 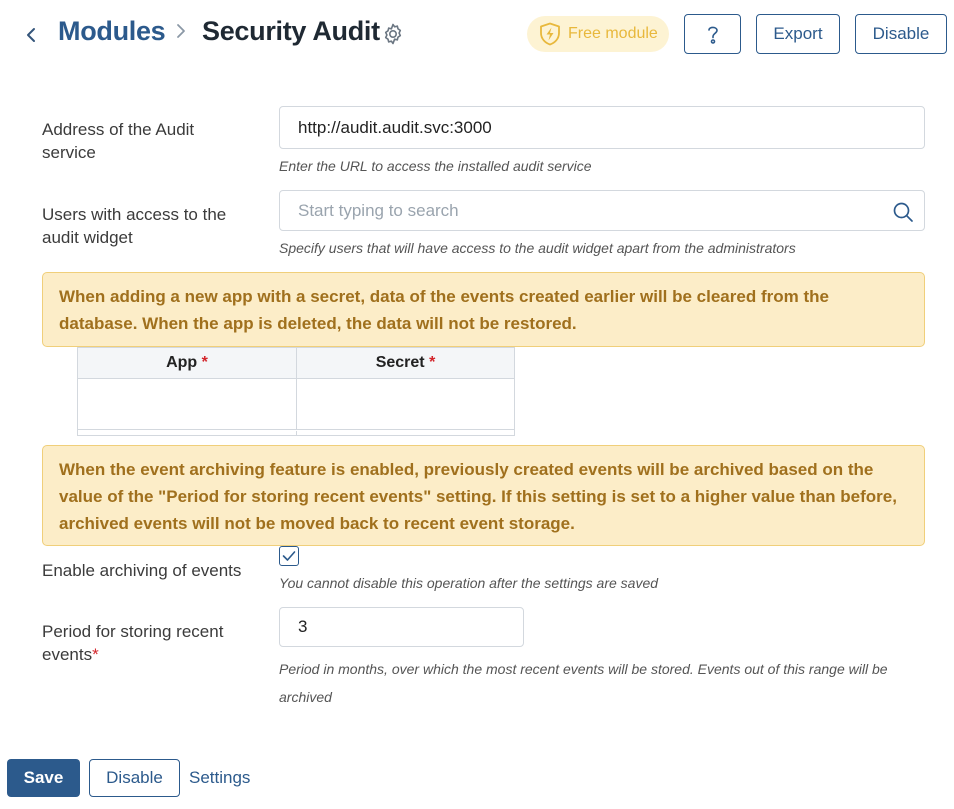 I want to click on table-header-app: App *, so click(x=187, y=363).